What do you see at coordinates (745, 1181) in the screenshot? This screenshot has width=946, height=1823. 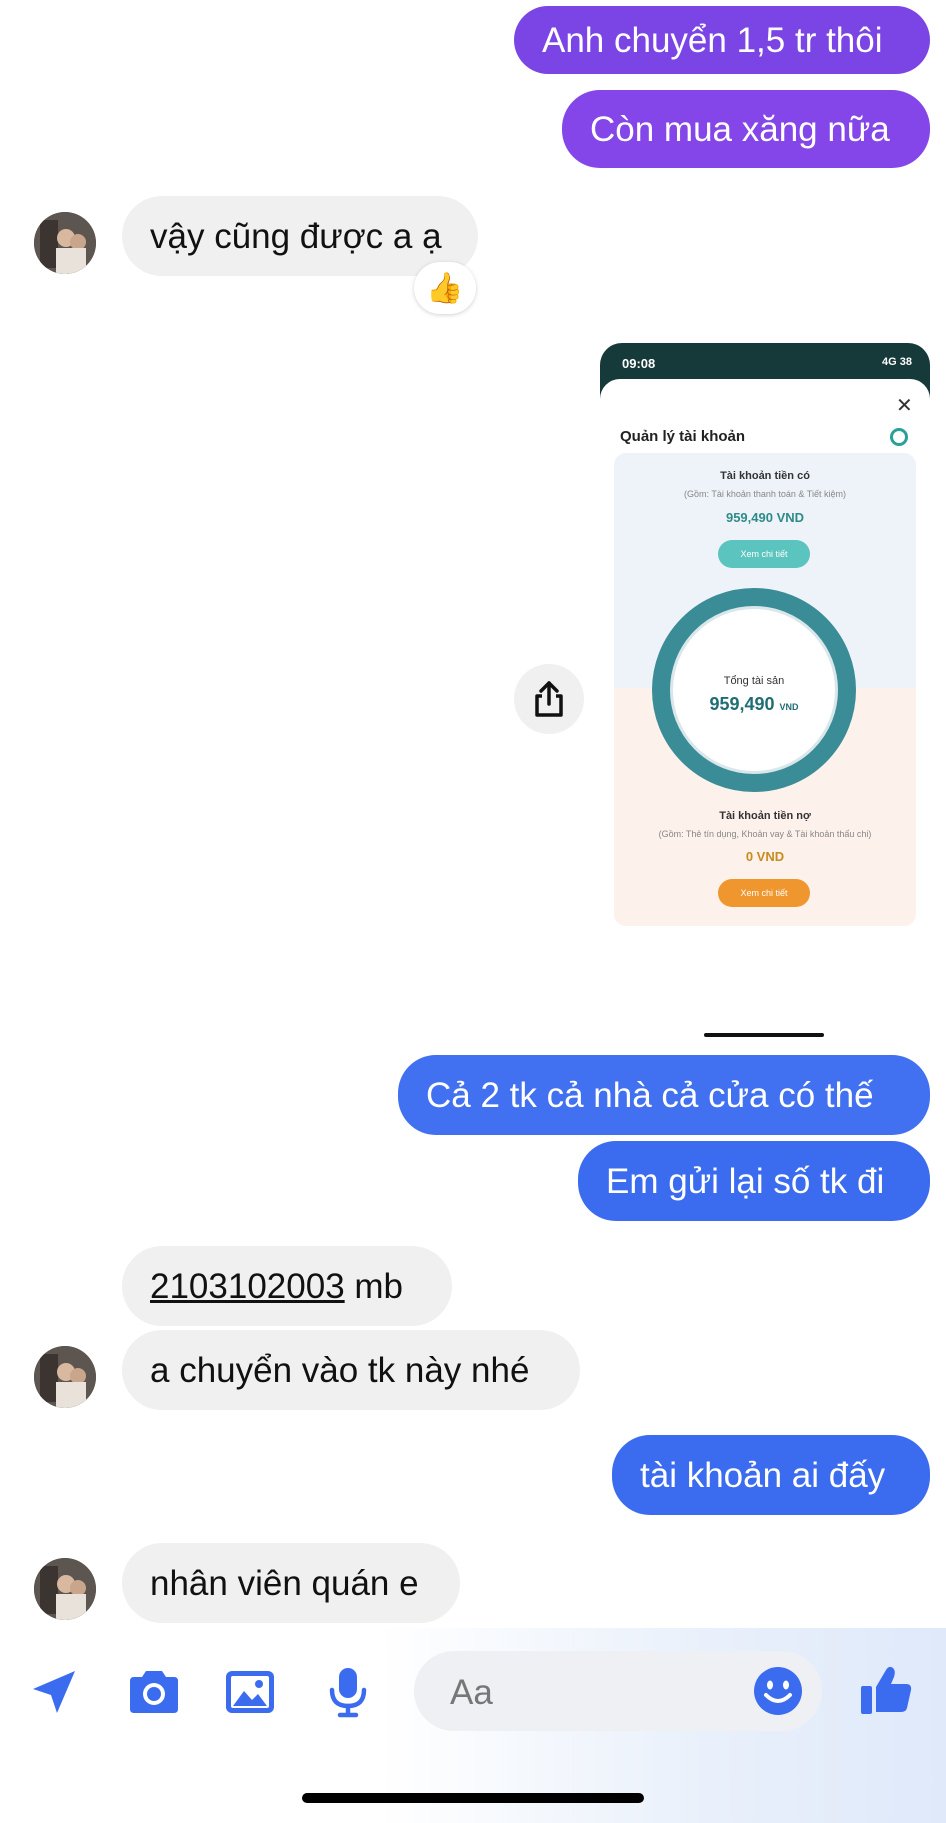 I see `message-text: Em gửi lại số tk đi` at bounding box center [745, 1181].